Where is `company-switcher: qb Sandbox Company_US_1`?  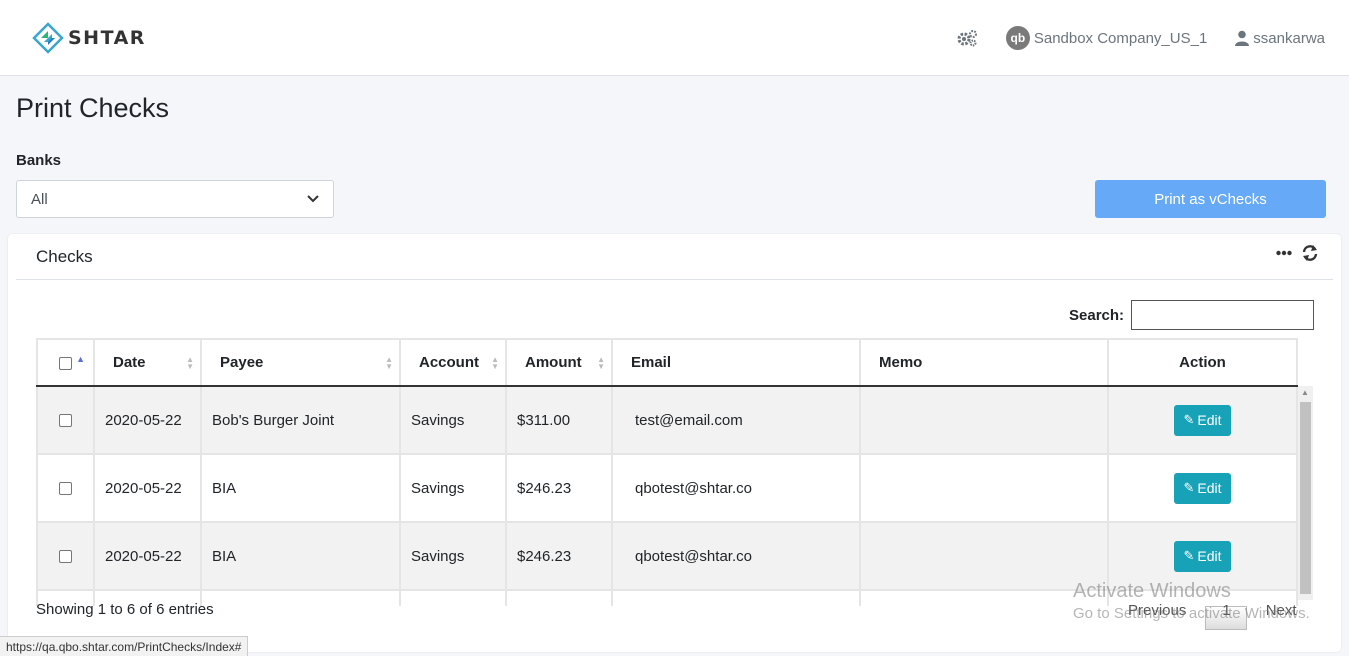
company-switcher: qb Sandbox Company_US_1 is located at coordinates (1106, 38).